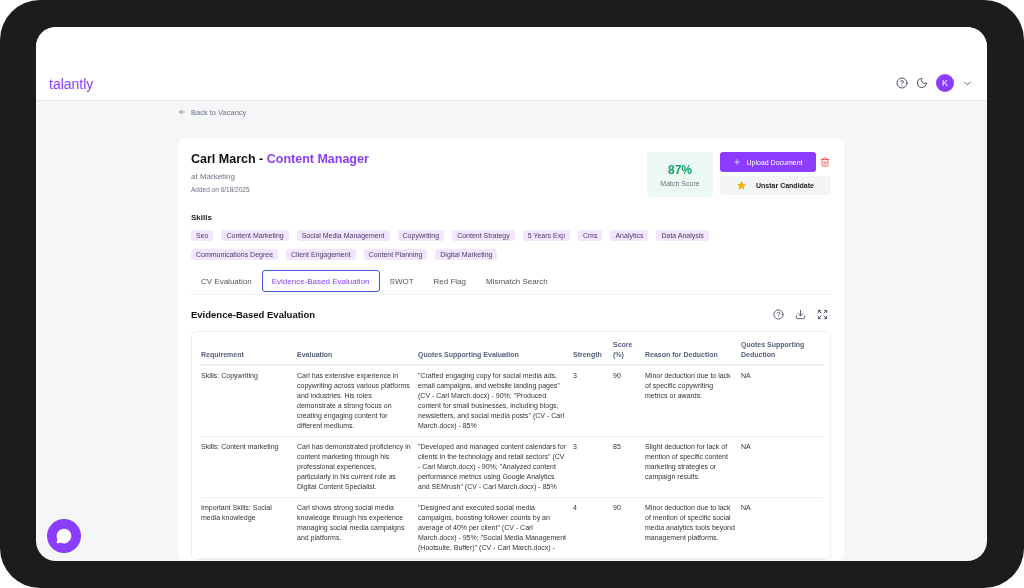 Image resolution: width=1024 pixels, height=588 pixels. Describe the element at coordinates (182, 112) in the screenshot. I see `arrow-left-icon` at that location.